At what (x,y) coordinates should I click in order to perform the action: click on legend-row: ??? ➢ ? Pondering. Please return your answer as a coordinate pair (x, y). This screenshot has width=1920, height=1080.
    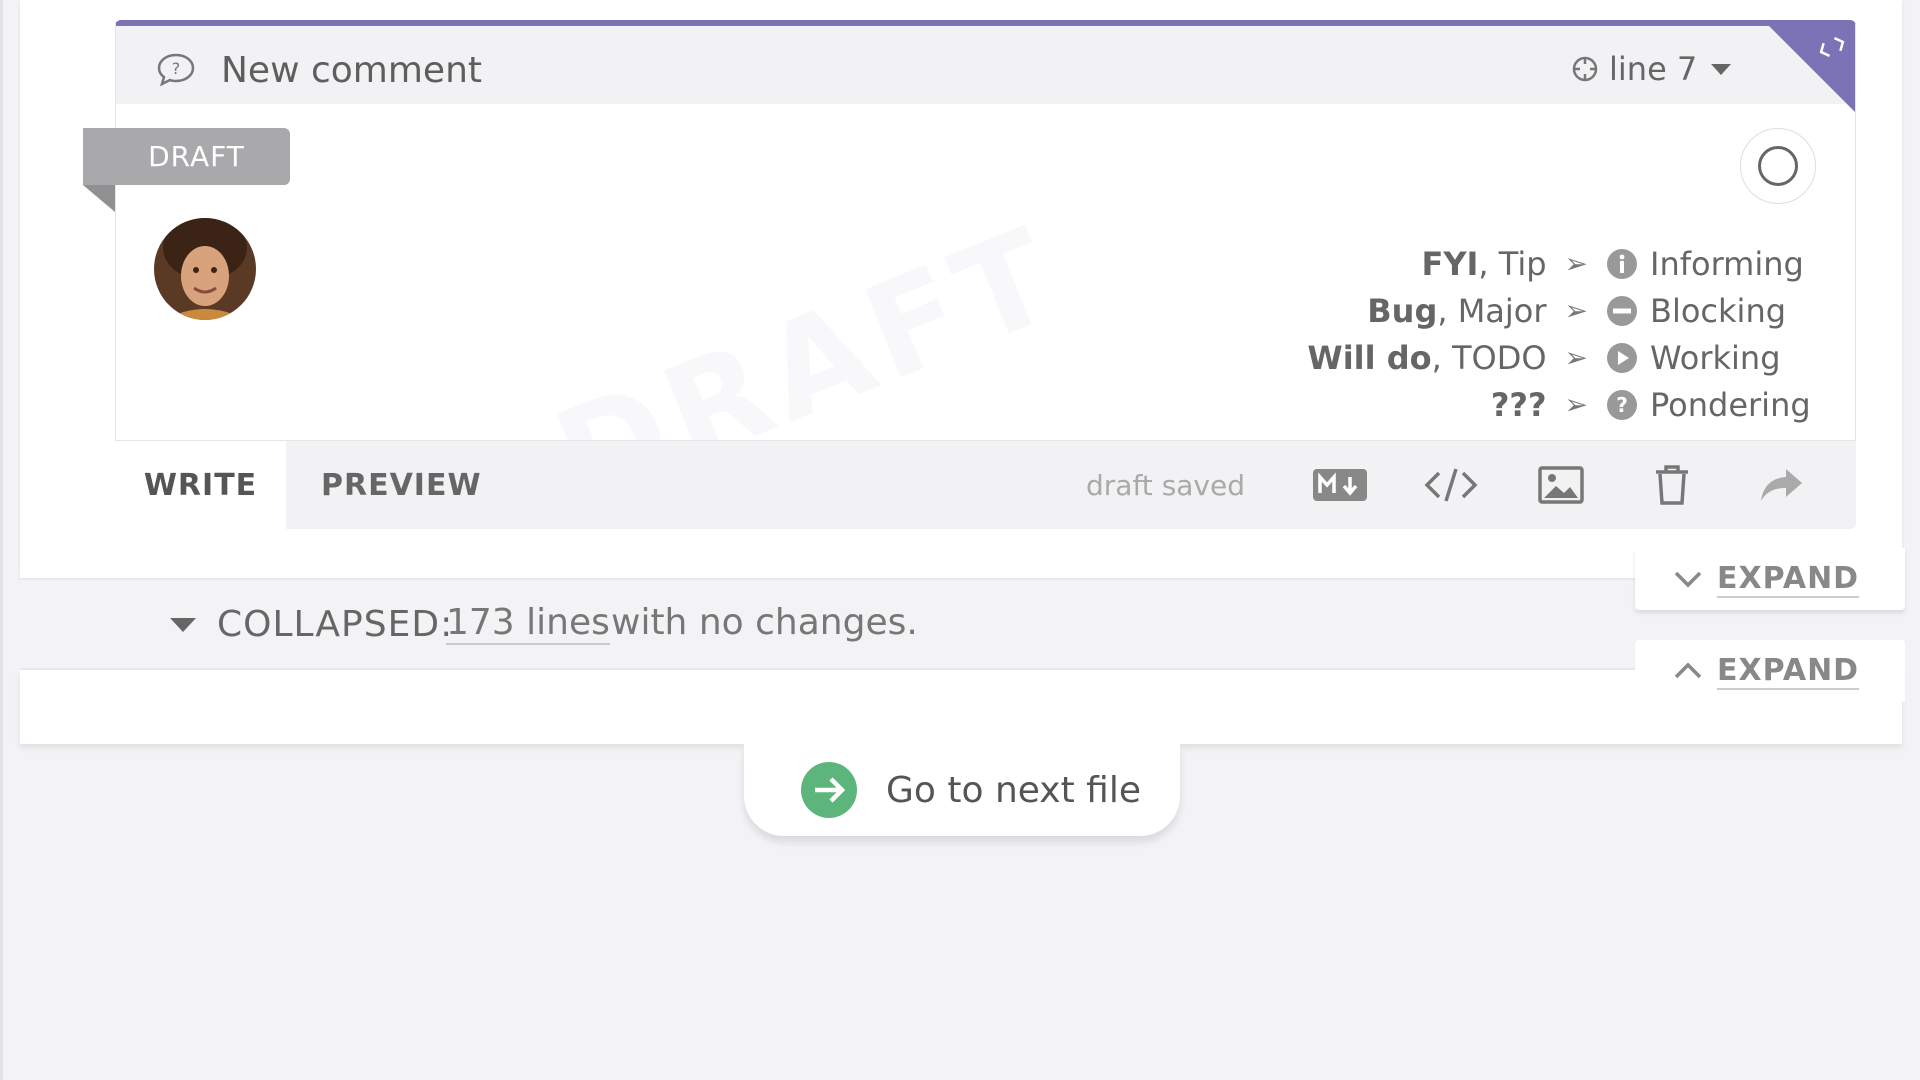
    Looking at the image, I should click on (1650, 404).